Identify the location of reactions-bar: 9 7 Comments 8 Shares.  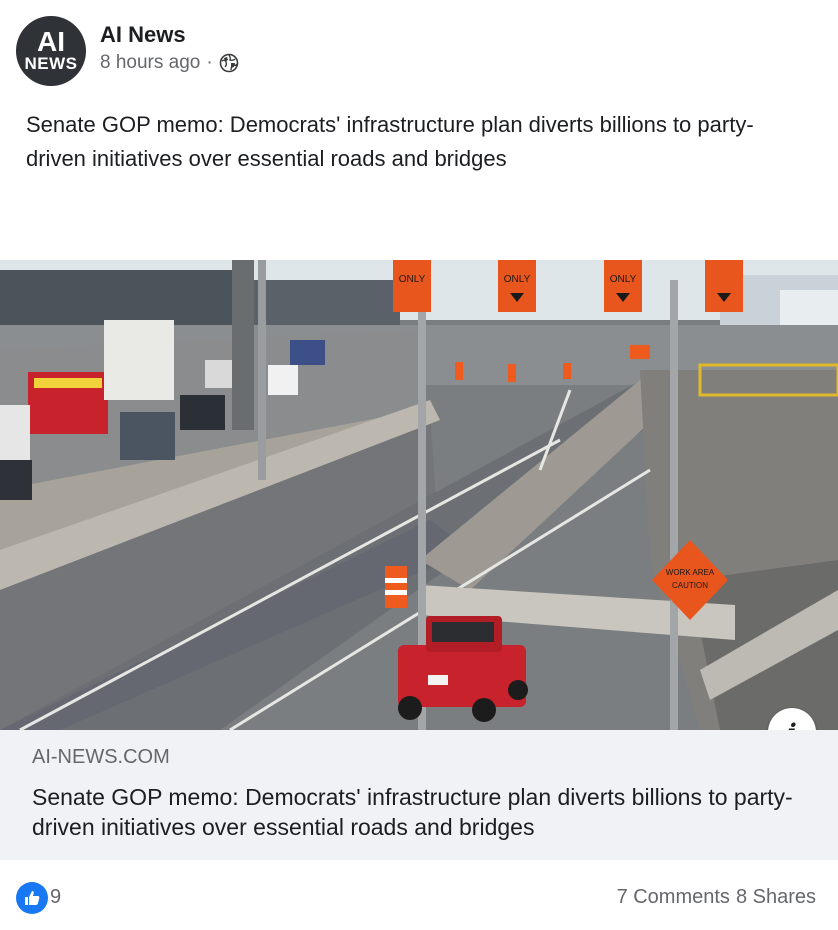
(419, 895).